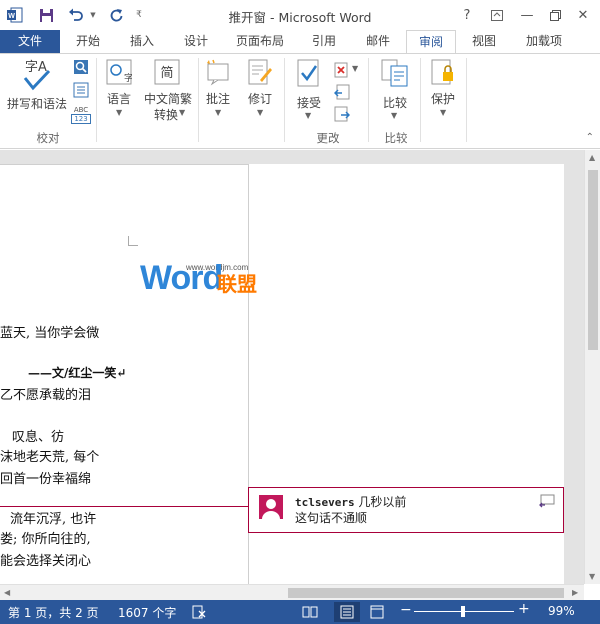 The image size is (600, 624). I want to click on vertical-scroll-thumb, so click(593, 260).